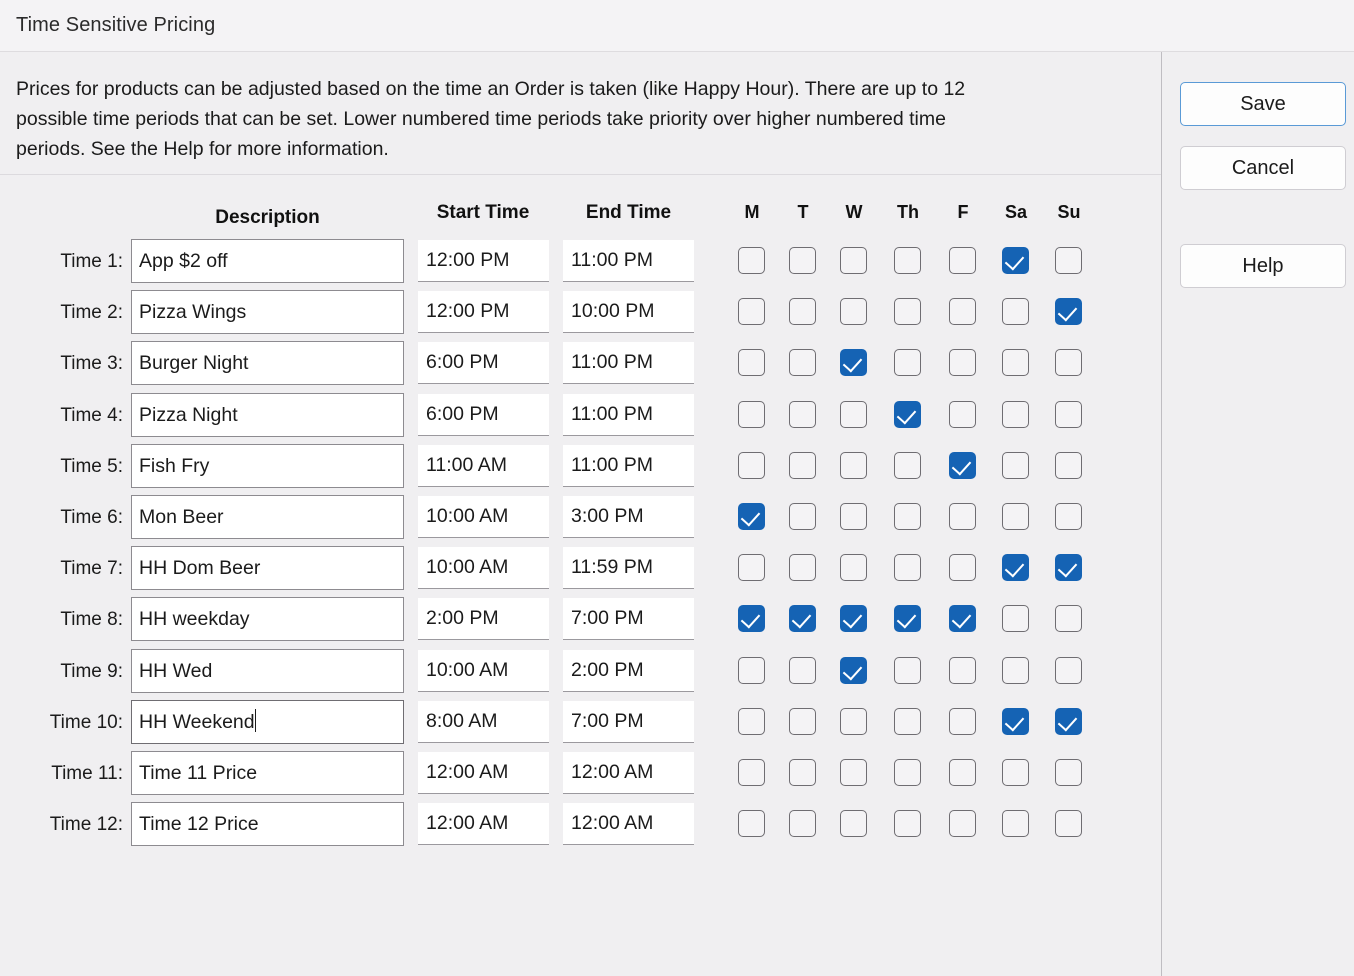 This screenshot has width=1354, height=976. I want to click on start-time-input-9: 10:00 AM, so click(483, 670).